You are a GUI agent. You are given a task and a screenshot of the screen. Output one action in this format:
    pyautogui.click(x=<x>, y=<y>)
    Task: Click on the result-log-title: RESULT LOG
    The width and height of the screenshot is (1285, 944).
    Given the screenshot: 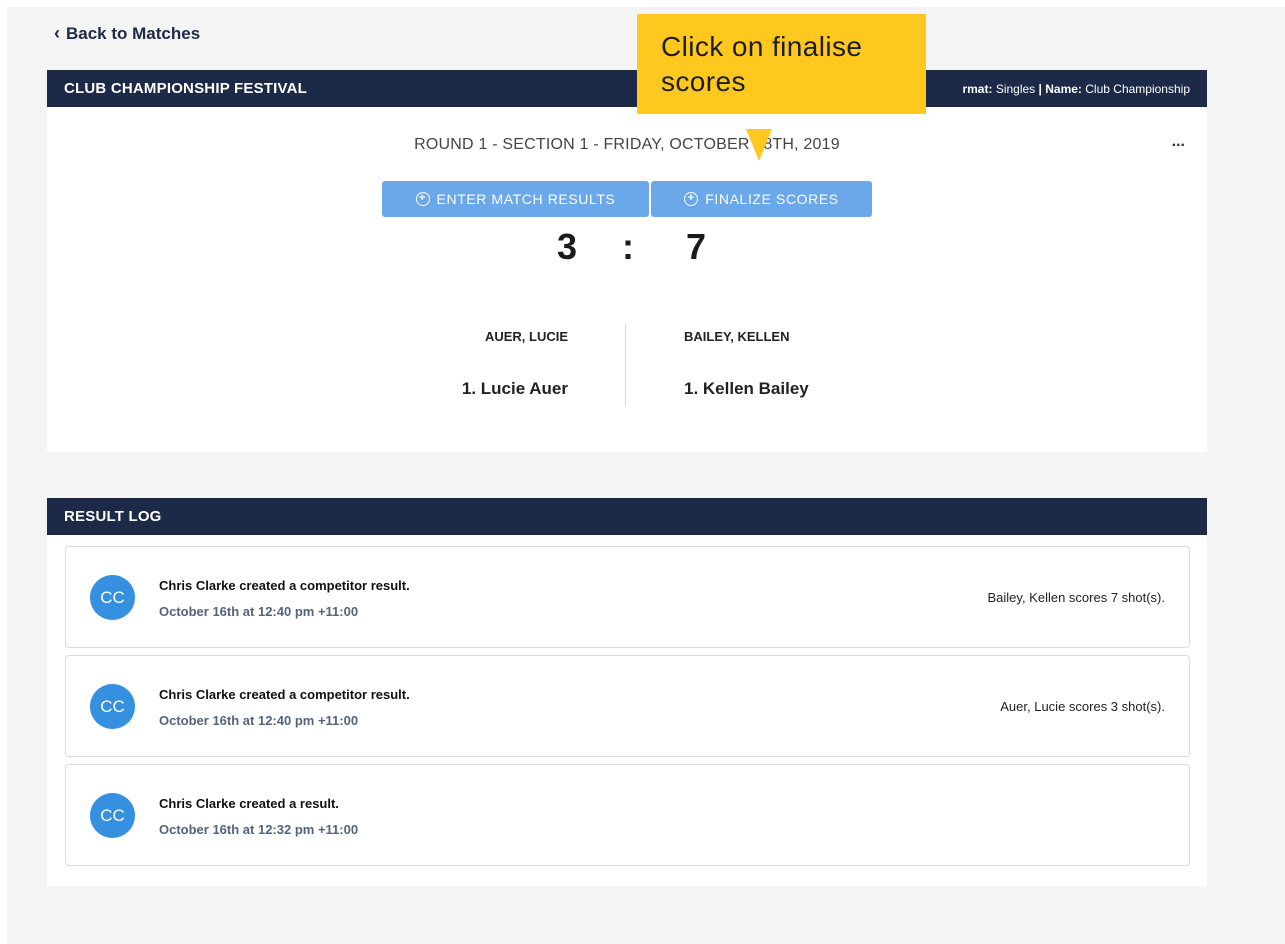 What is the action you would take?
    pyautogui.click(x=113, y=516)
    